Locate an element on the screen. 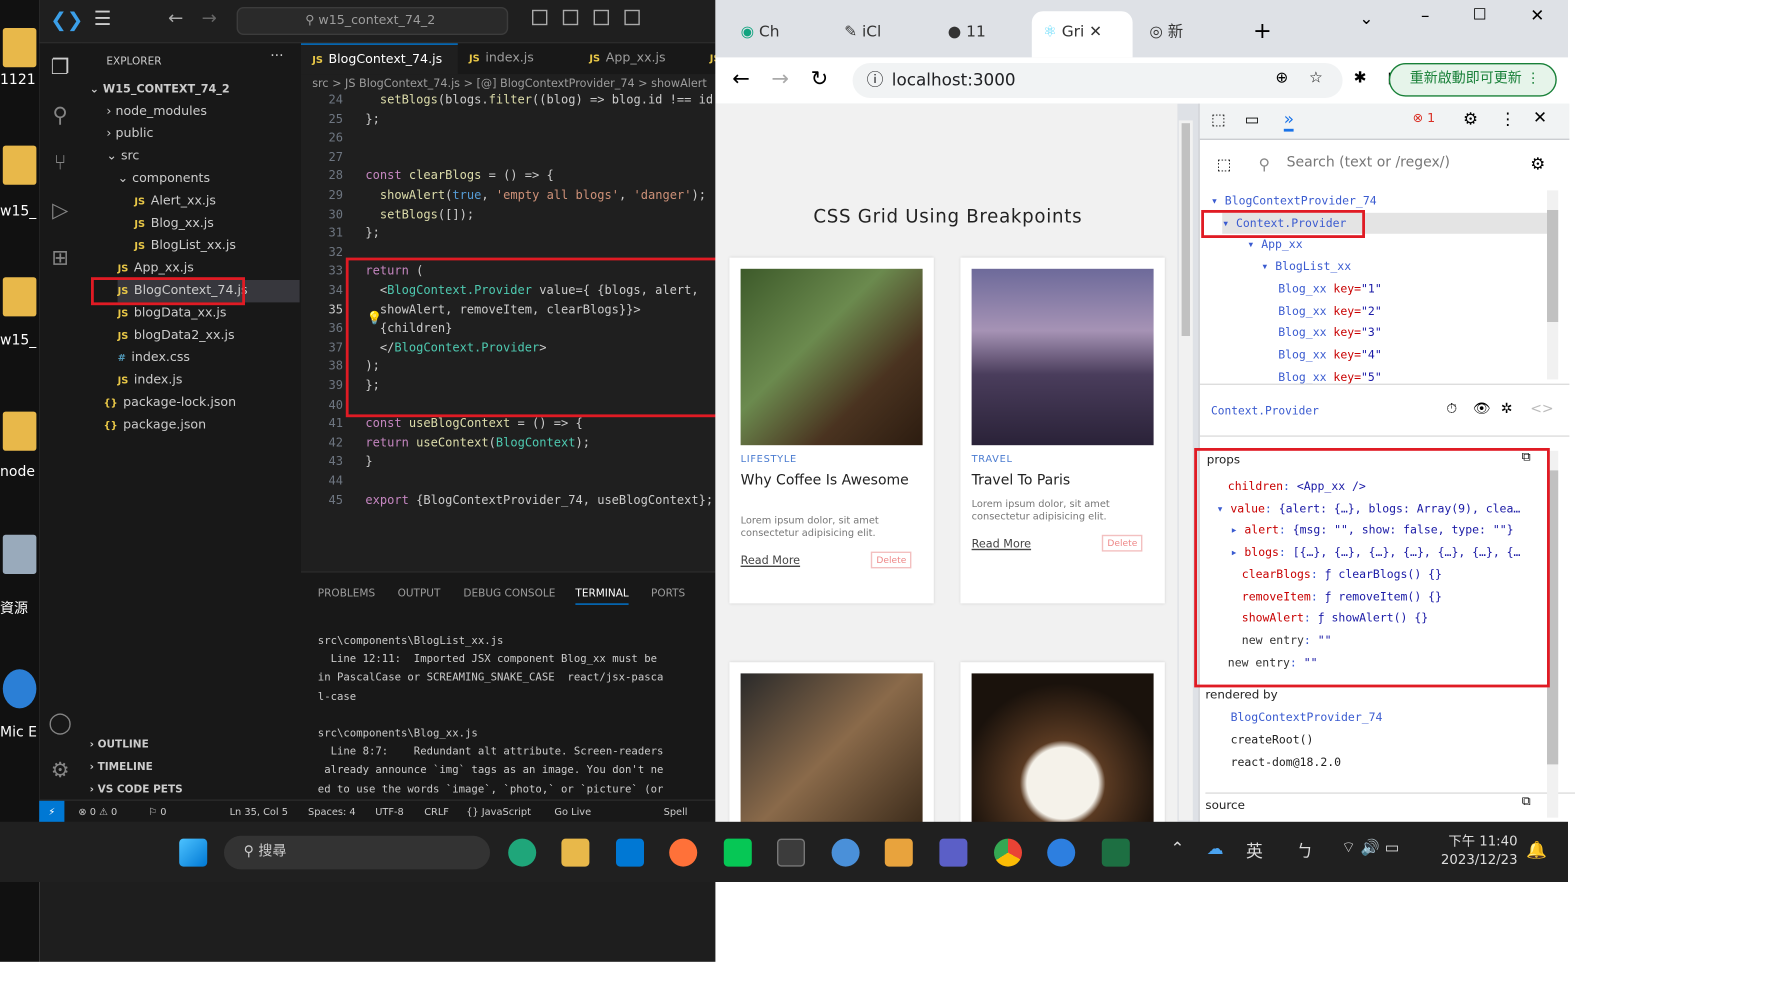 The image size is (1792, 1008). wifi-volume-battery-icon: ⌔ 🔊 ▭ is located at coordinates (1370, 849).